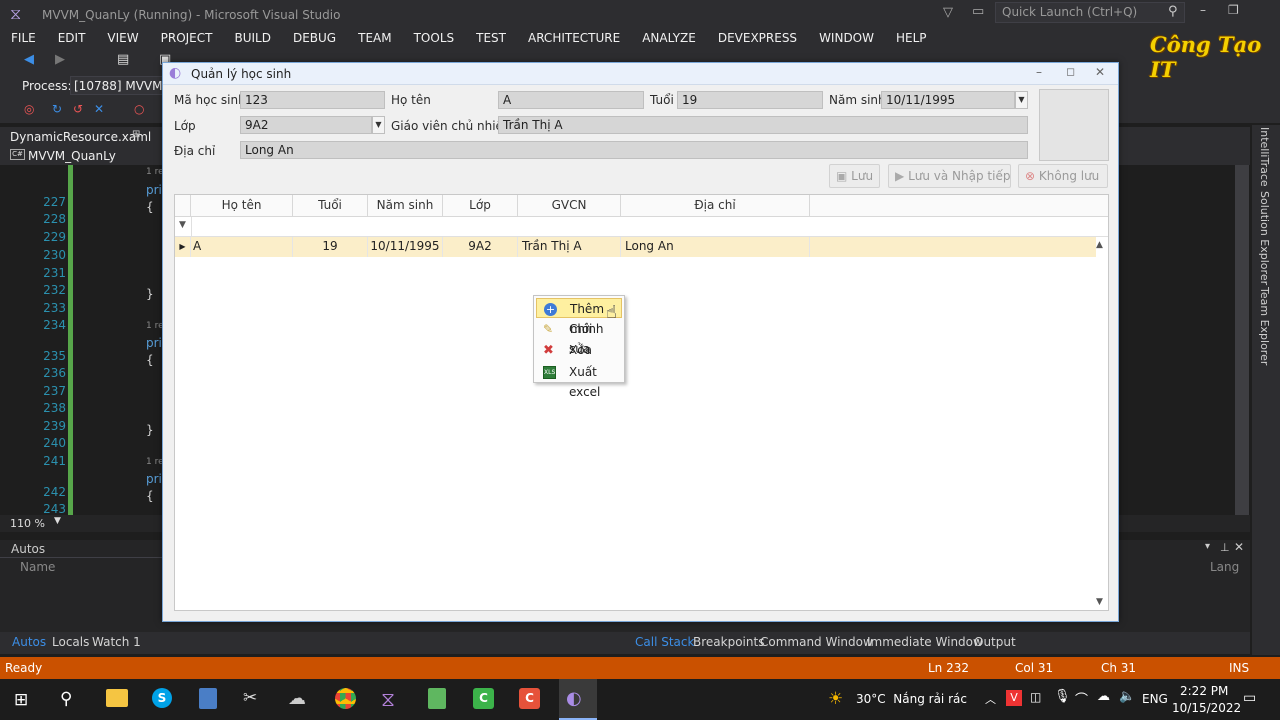 Image resolution: width=1280 pixels, height=720 pixels. I want to click on menu-team: TEAM, so click(374, 38).